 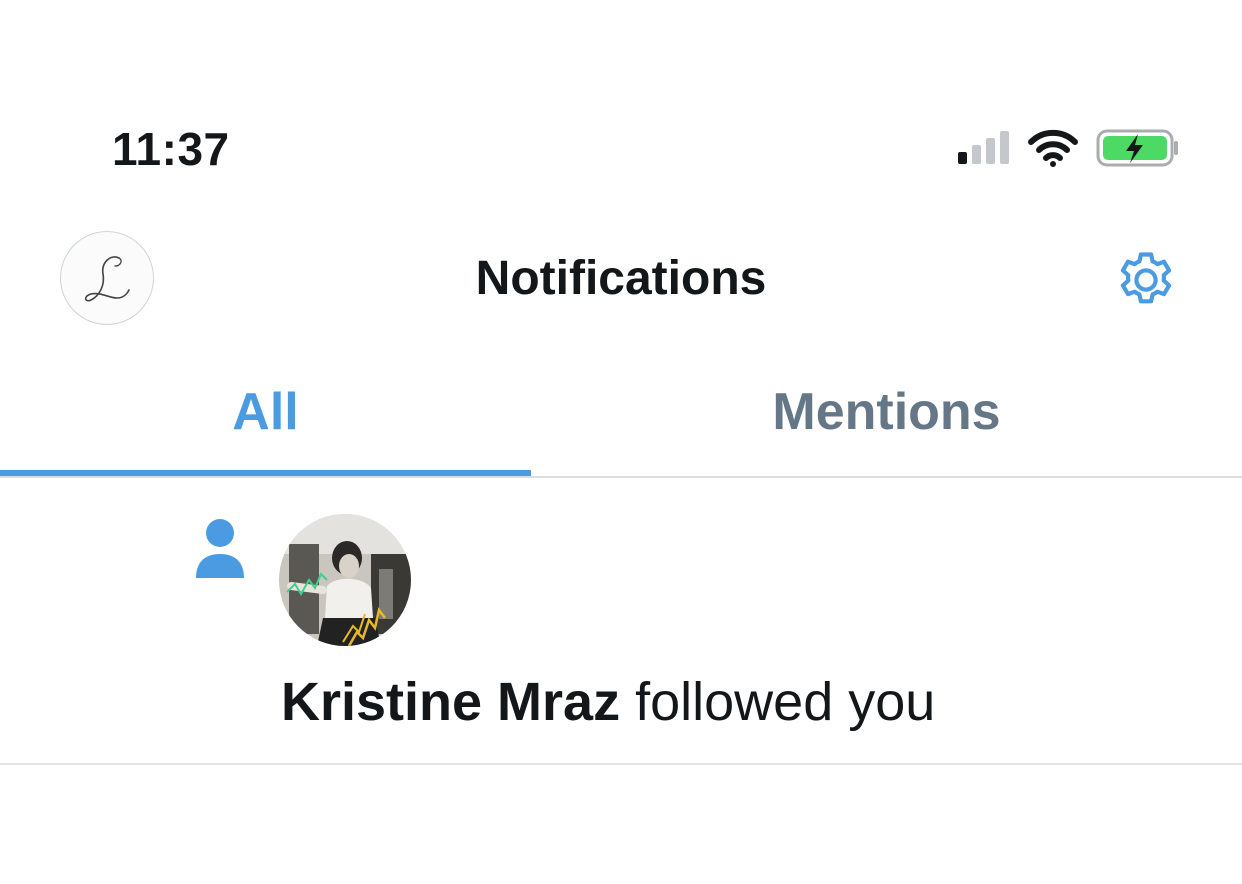 What do you see at coordinates (886, 412) in the screenshot?
I see `tab-mentions: Mentions` at bounding box center [886, 412].